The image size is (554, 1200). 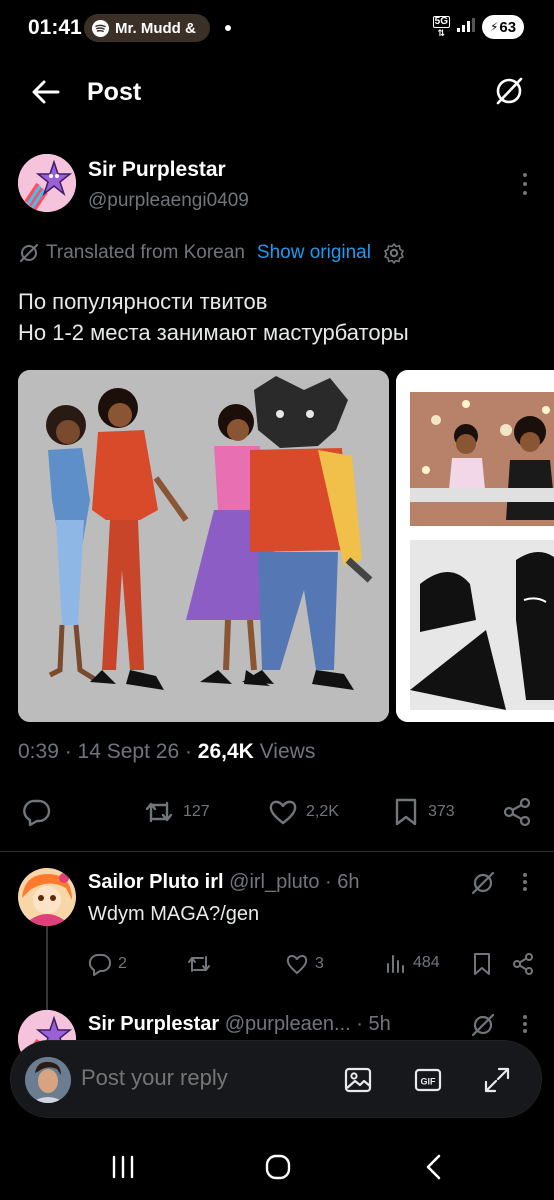 What do you see at coordinates (156, 882) in the screenshot?
I see `reply-author-name: Sailor Pluto irl` at bounding box center [156, 882].